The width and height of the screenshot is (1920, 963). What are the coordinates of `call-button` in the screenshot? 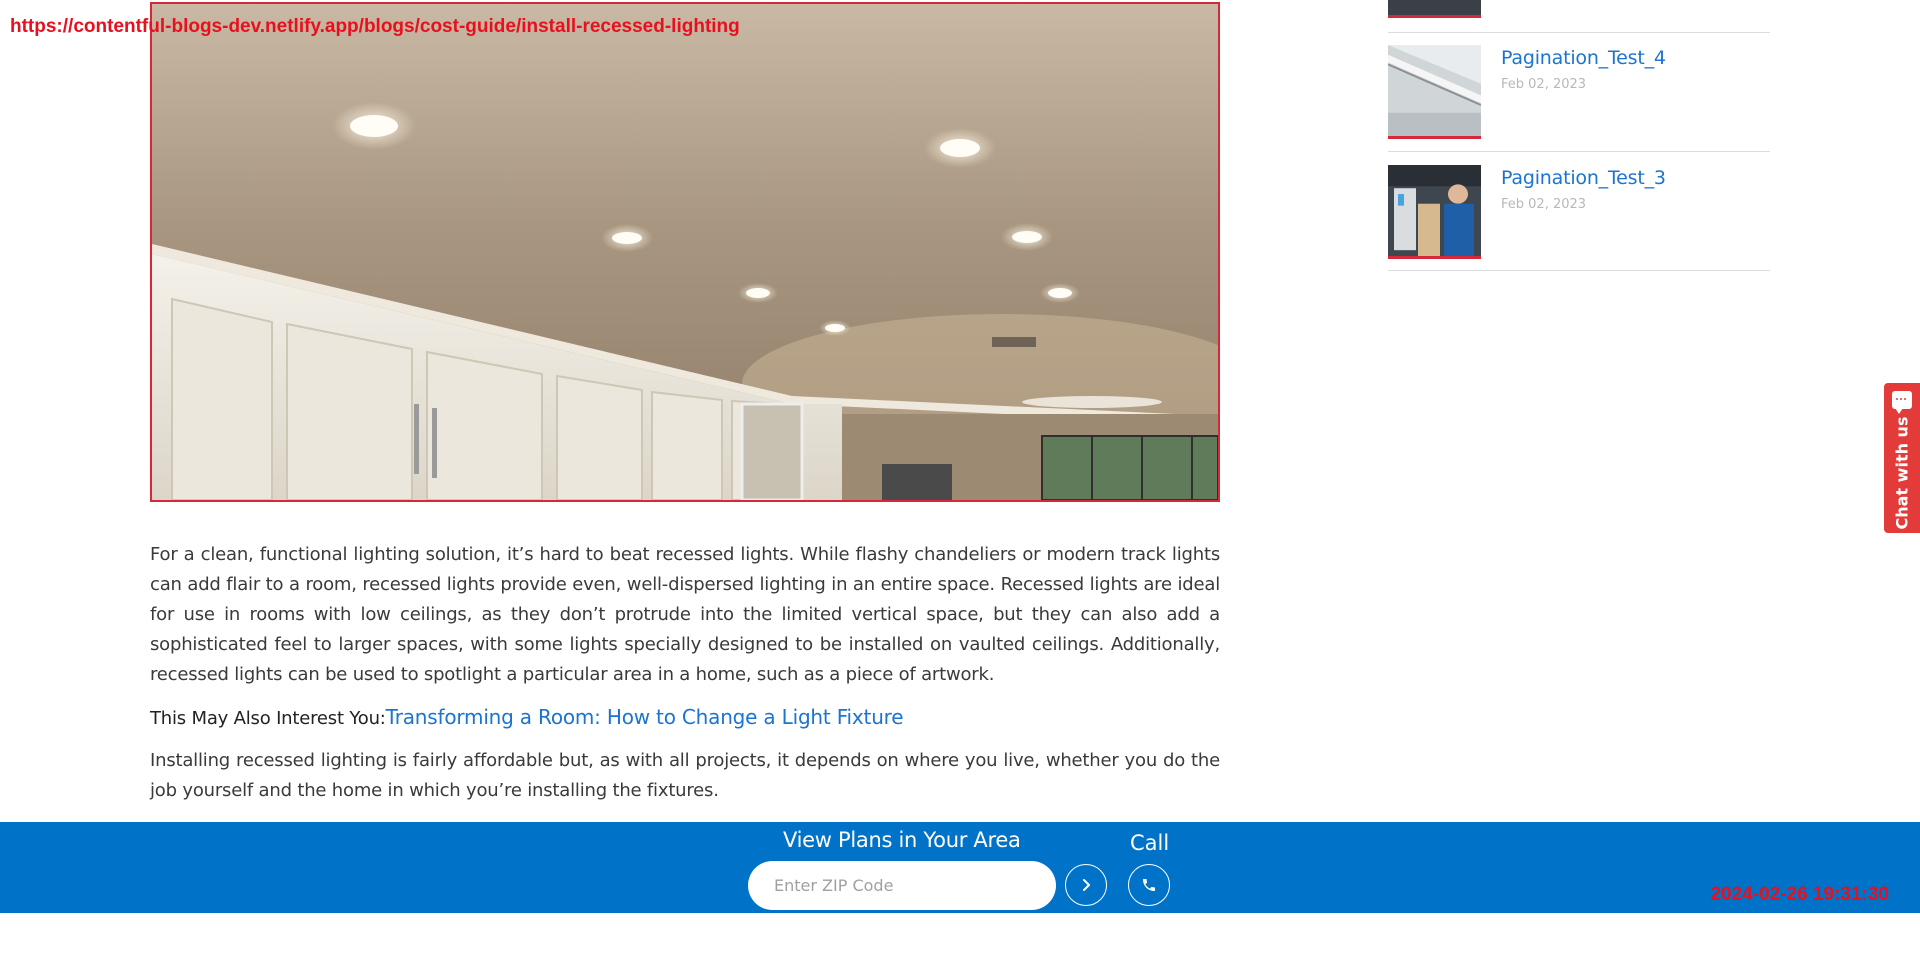 It's located at (1149, 885).